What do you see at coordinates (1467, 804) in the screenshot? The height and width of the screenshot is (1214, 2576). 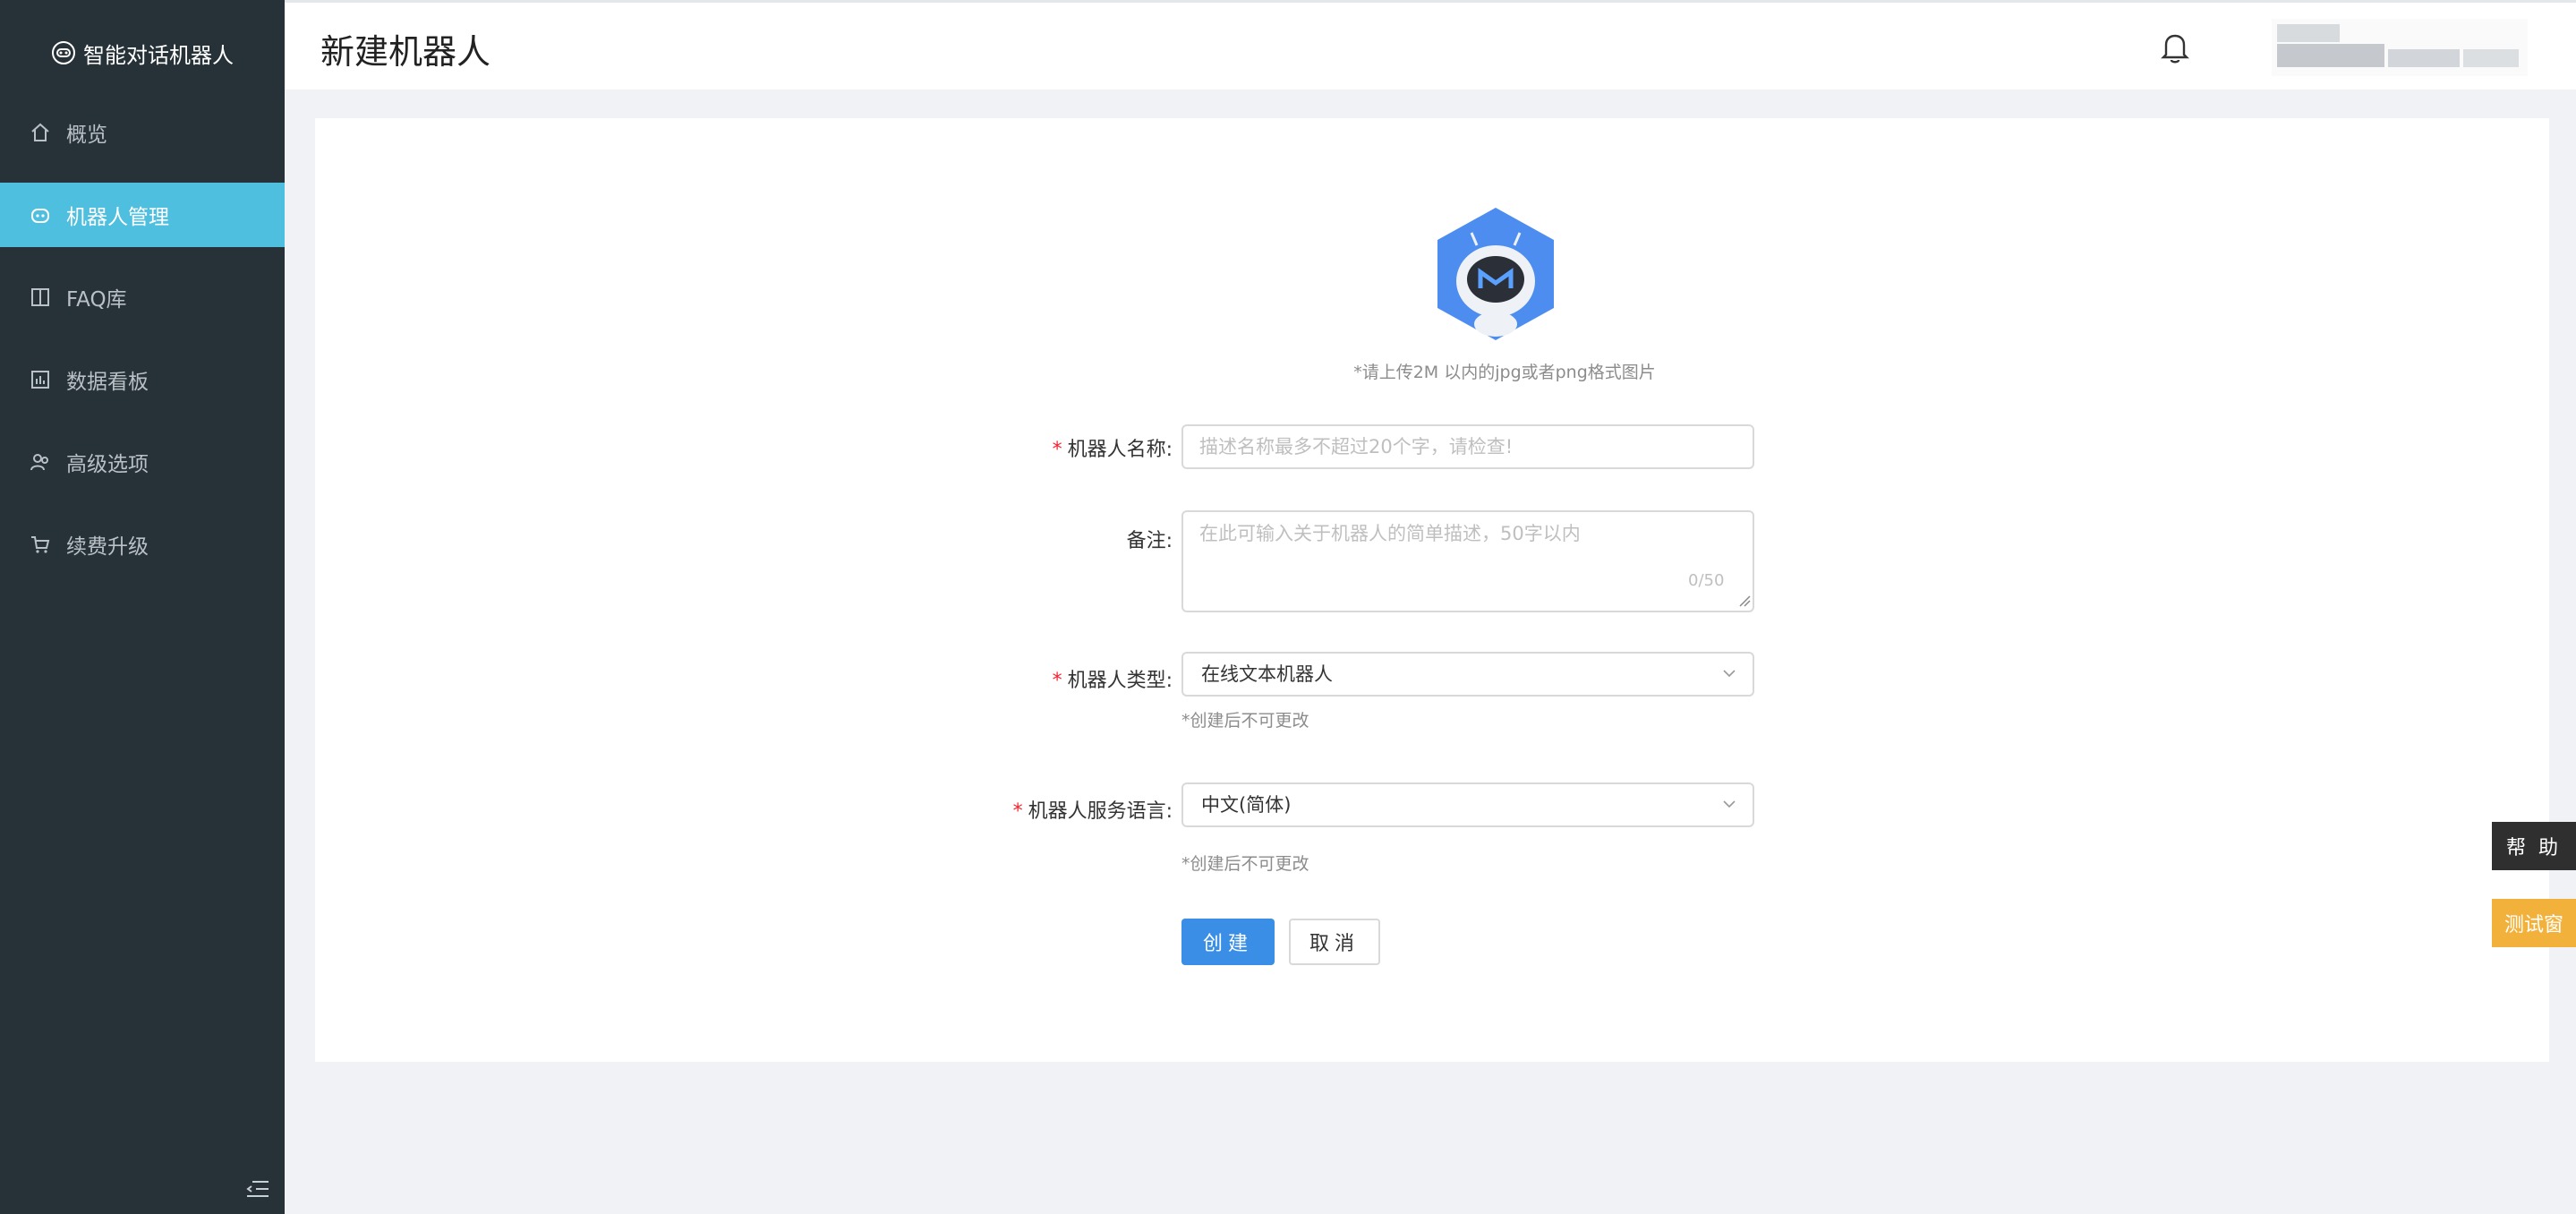 I see `robot-language-select: 中文(简体)` at bounding box center [1467, 804].